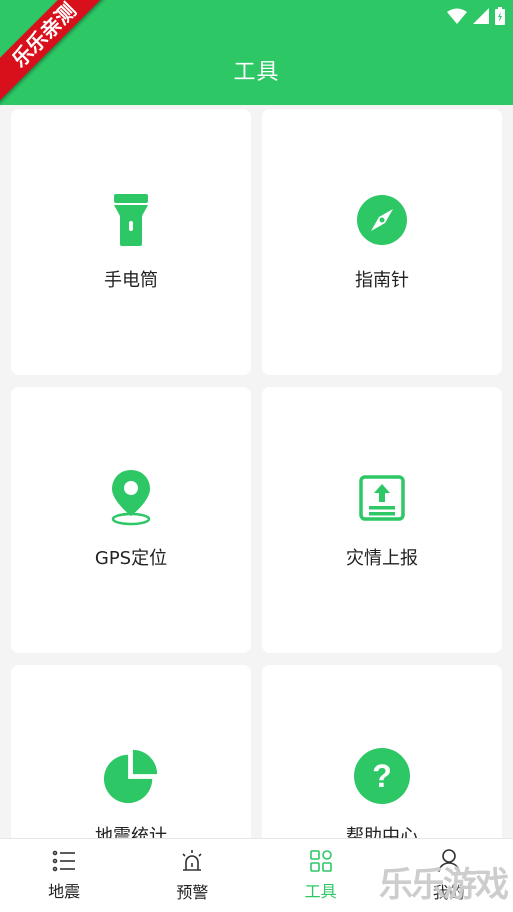  I want to click on page-title: 工具, so click(256, 72).